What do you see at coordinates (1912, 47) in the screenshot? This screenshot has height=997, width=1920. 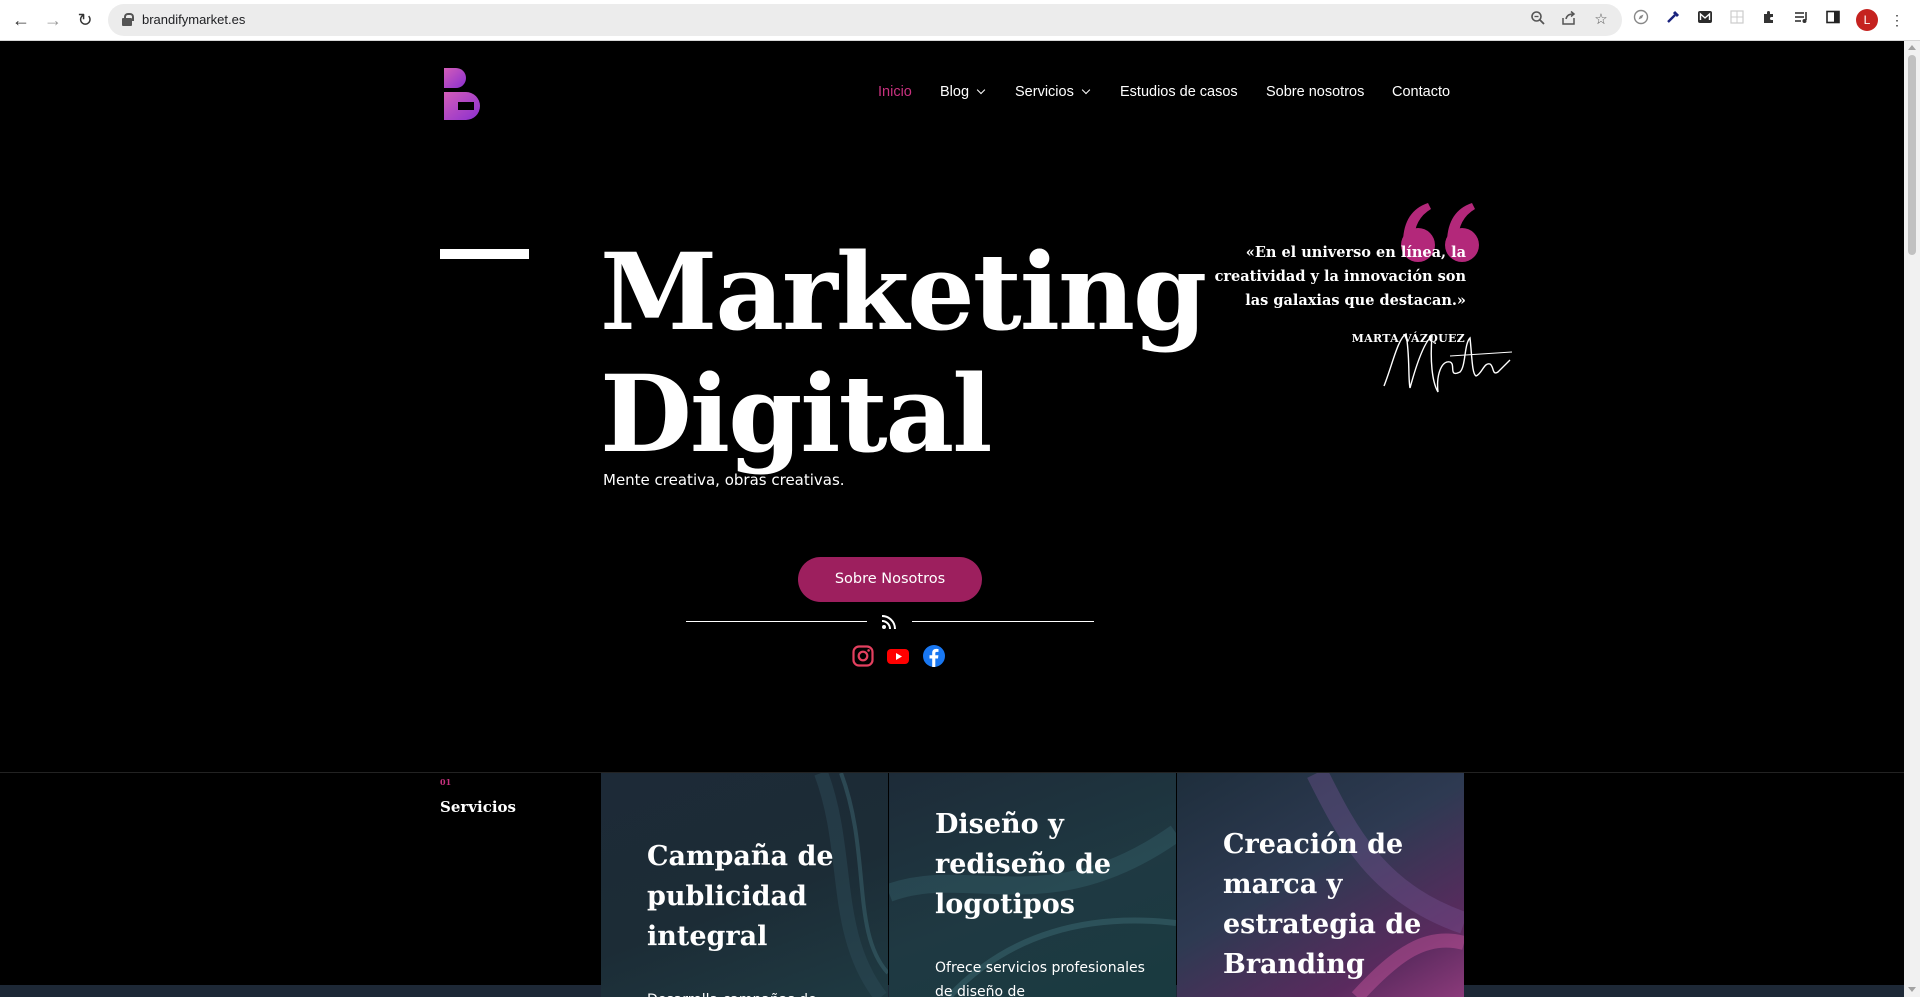 I see `scroll-up-arrow-icon` at bounding box center [1912, 47].